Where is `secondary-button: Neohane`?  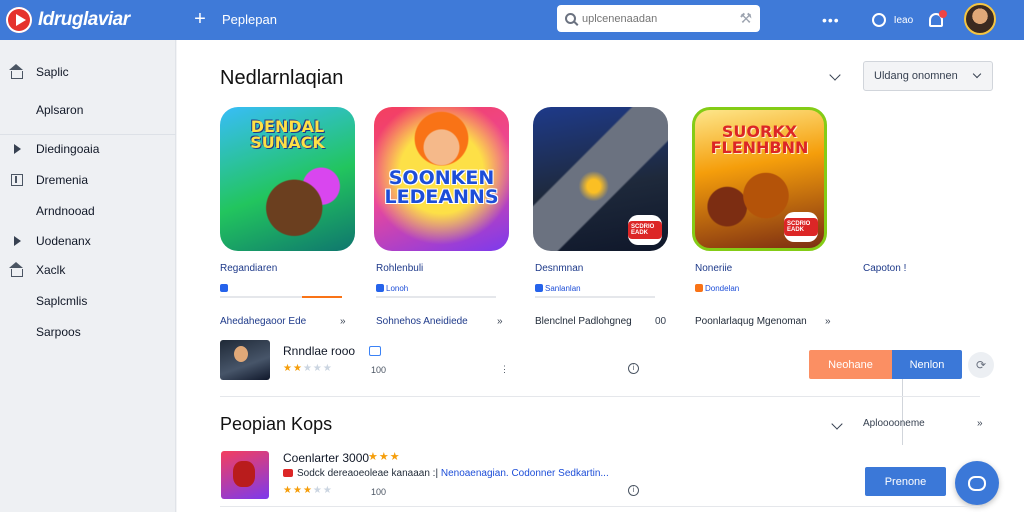
secondary-button: Neohane is located at coordinates (850, 364).